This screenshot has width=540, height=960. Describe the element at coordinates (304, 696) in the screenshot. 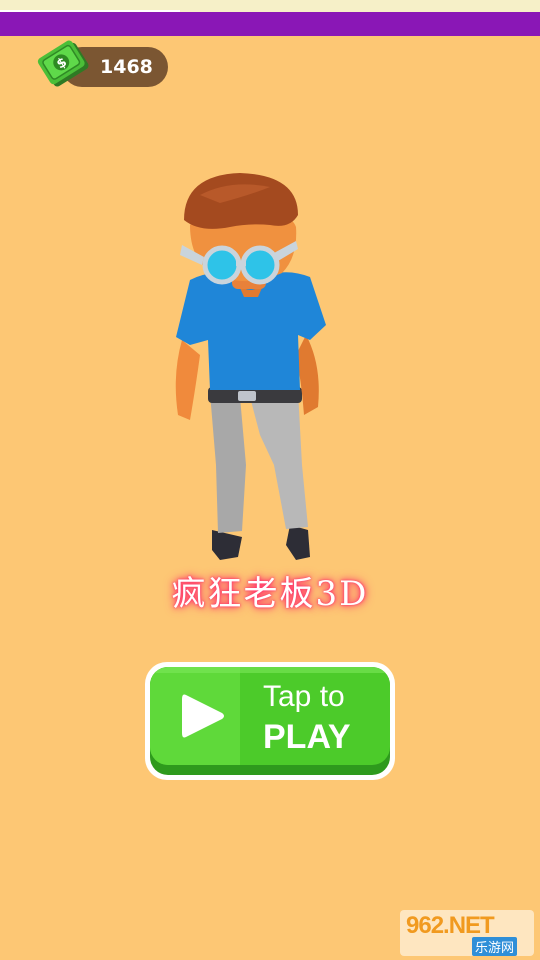

I see `play-label-line1: Tap to` at that location.